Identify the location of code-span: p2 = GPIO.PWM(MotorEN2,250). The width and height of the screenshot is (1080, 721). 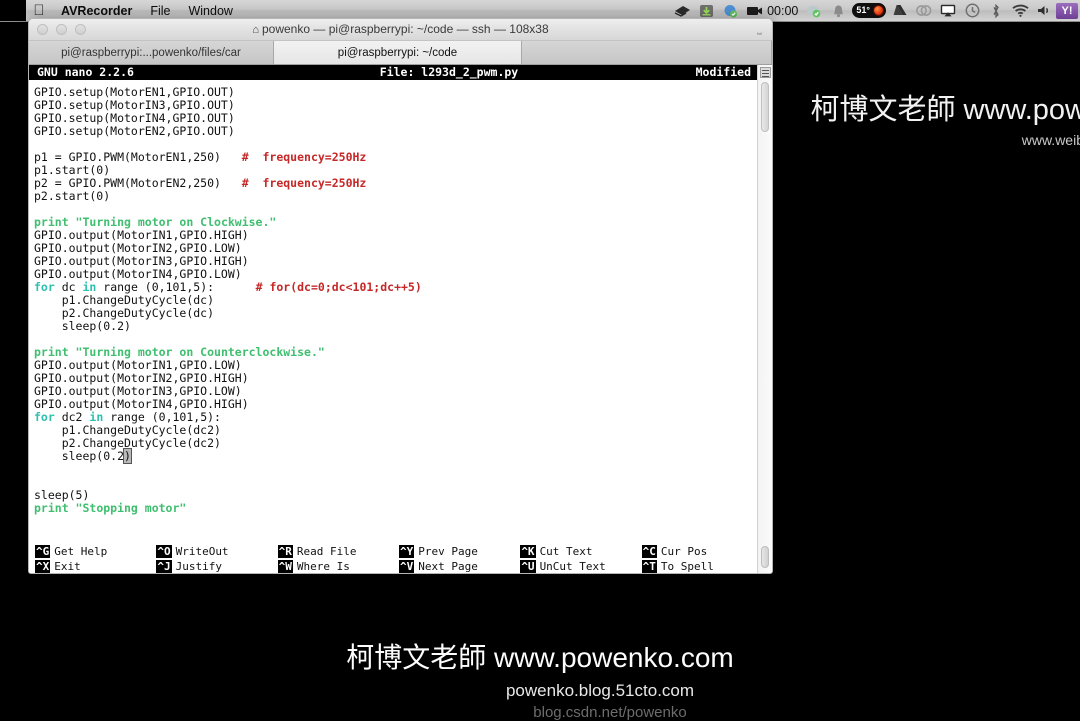
(138, 183).